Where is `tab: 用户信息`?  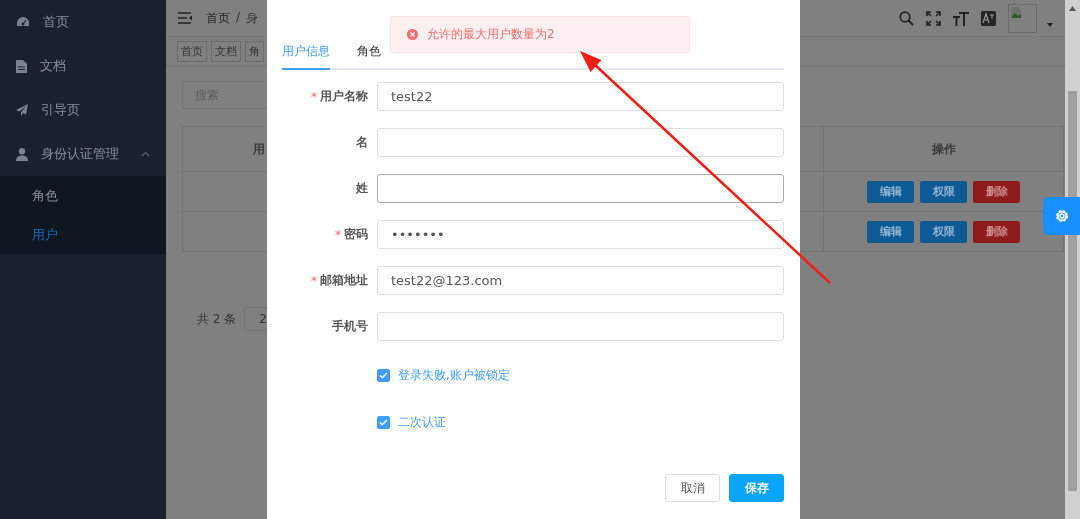
tab: 用户信息 is located at coordinates (306, 55).